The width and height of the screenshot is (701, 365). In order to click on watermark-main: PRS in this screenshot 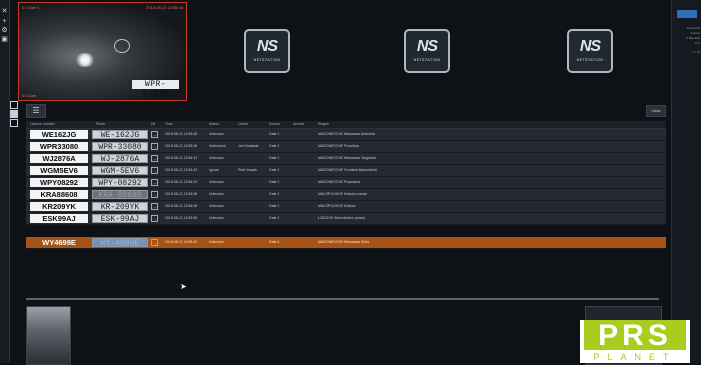, I will do `click(635, 336)`.